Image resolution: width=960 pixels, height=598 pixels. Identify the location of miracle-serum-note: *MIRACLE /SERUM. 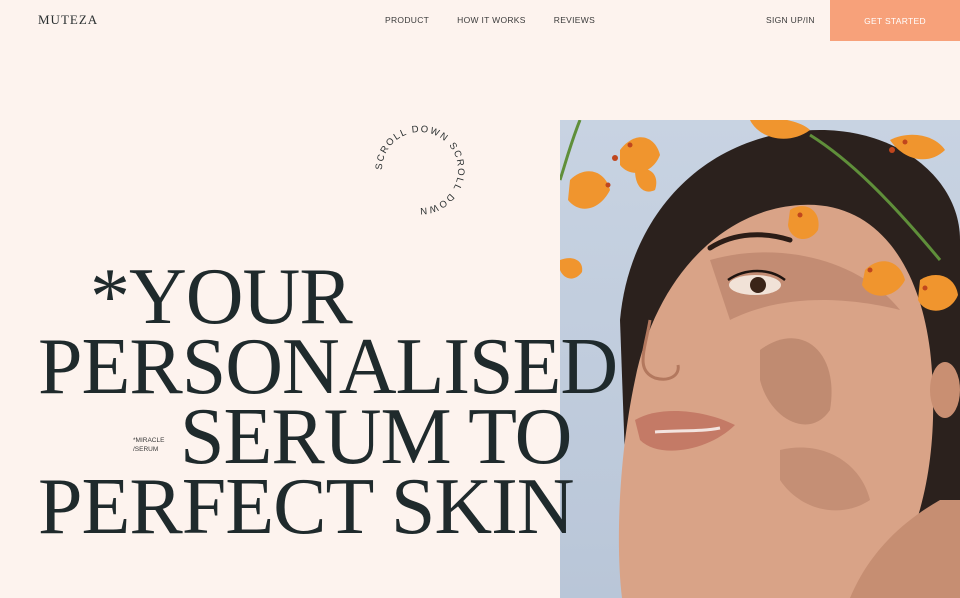
(148, 445).